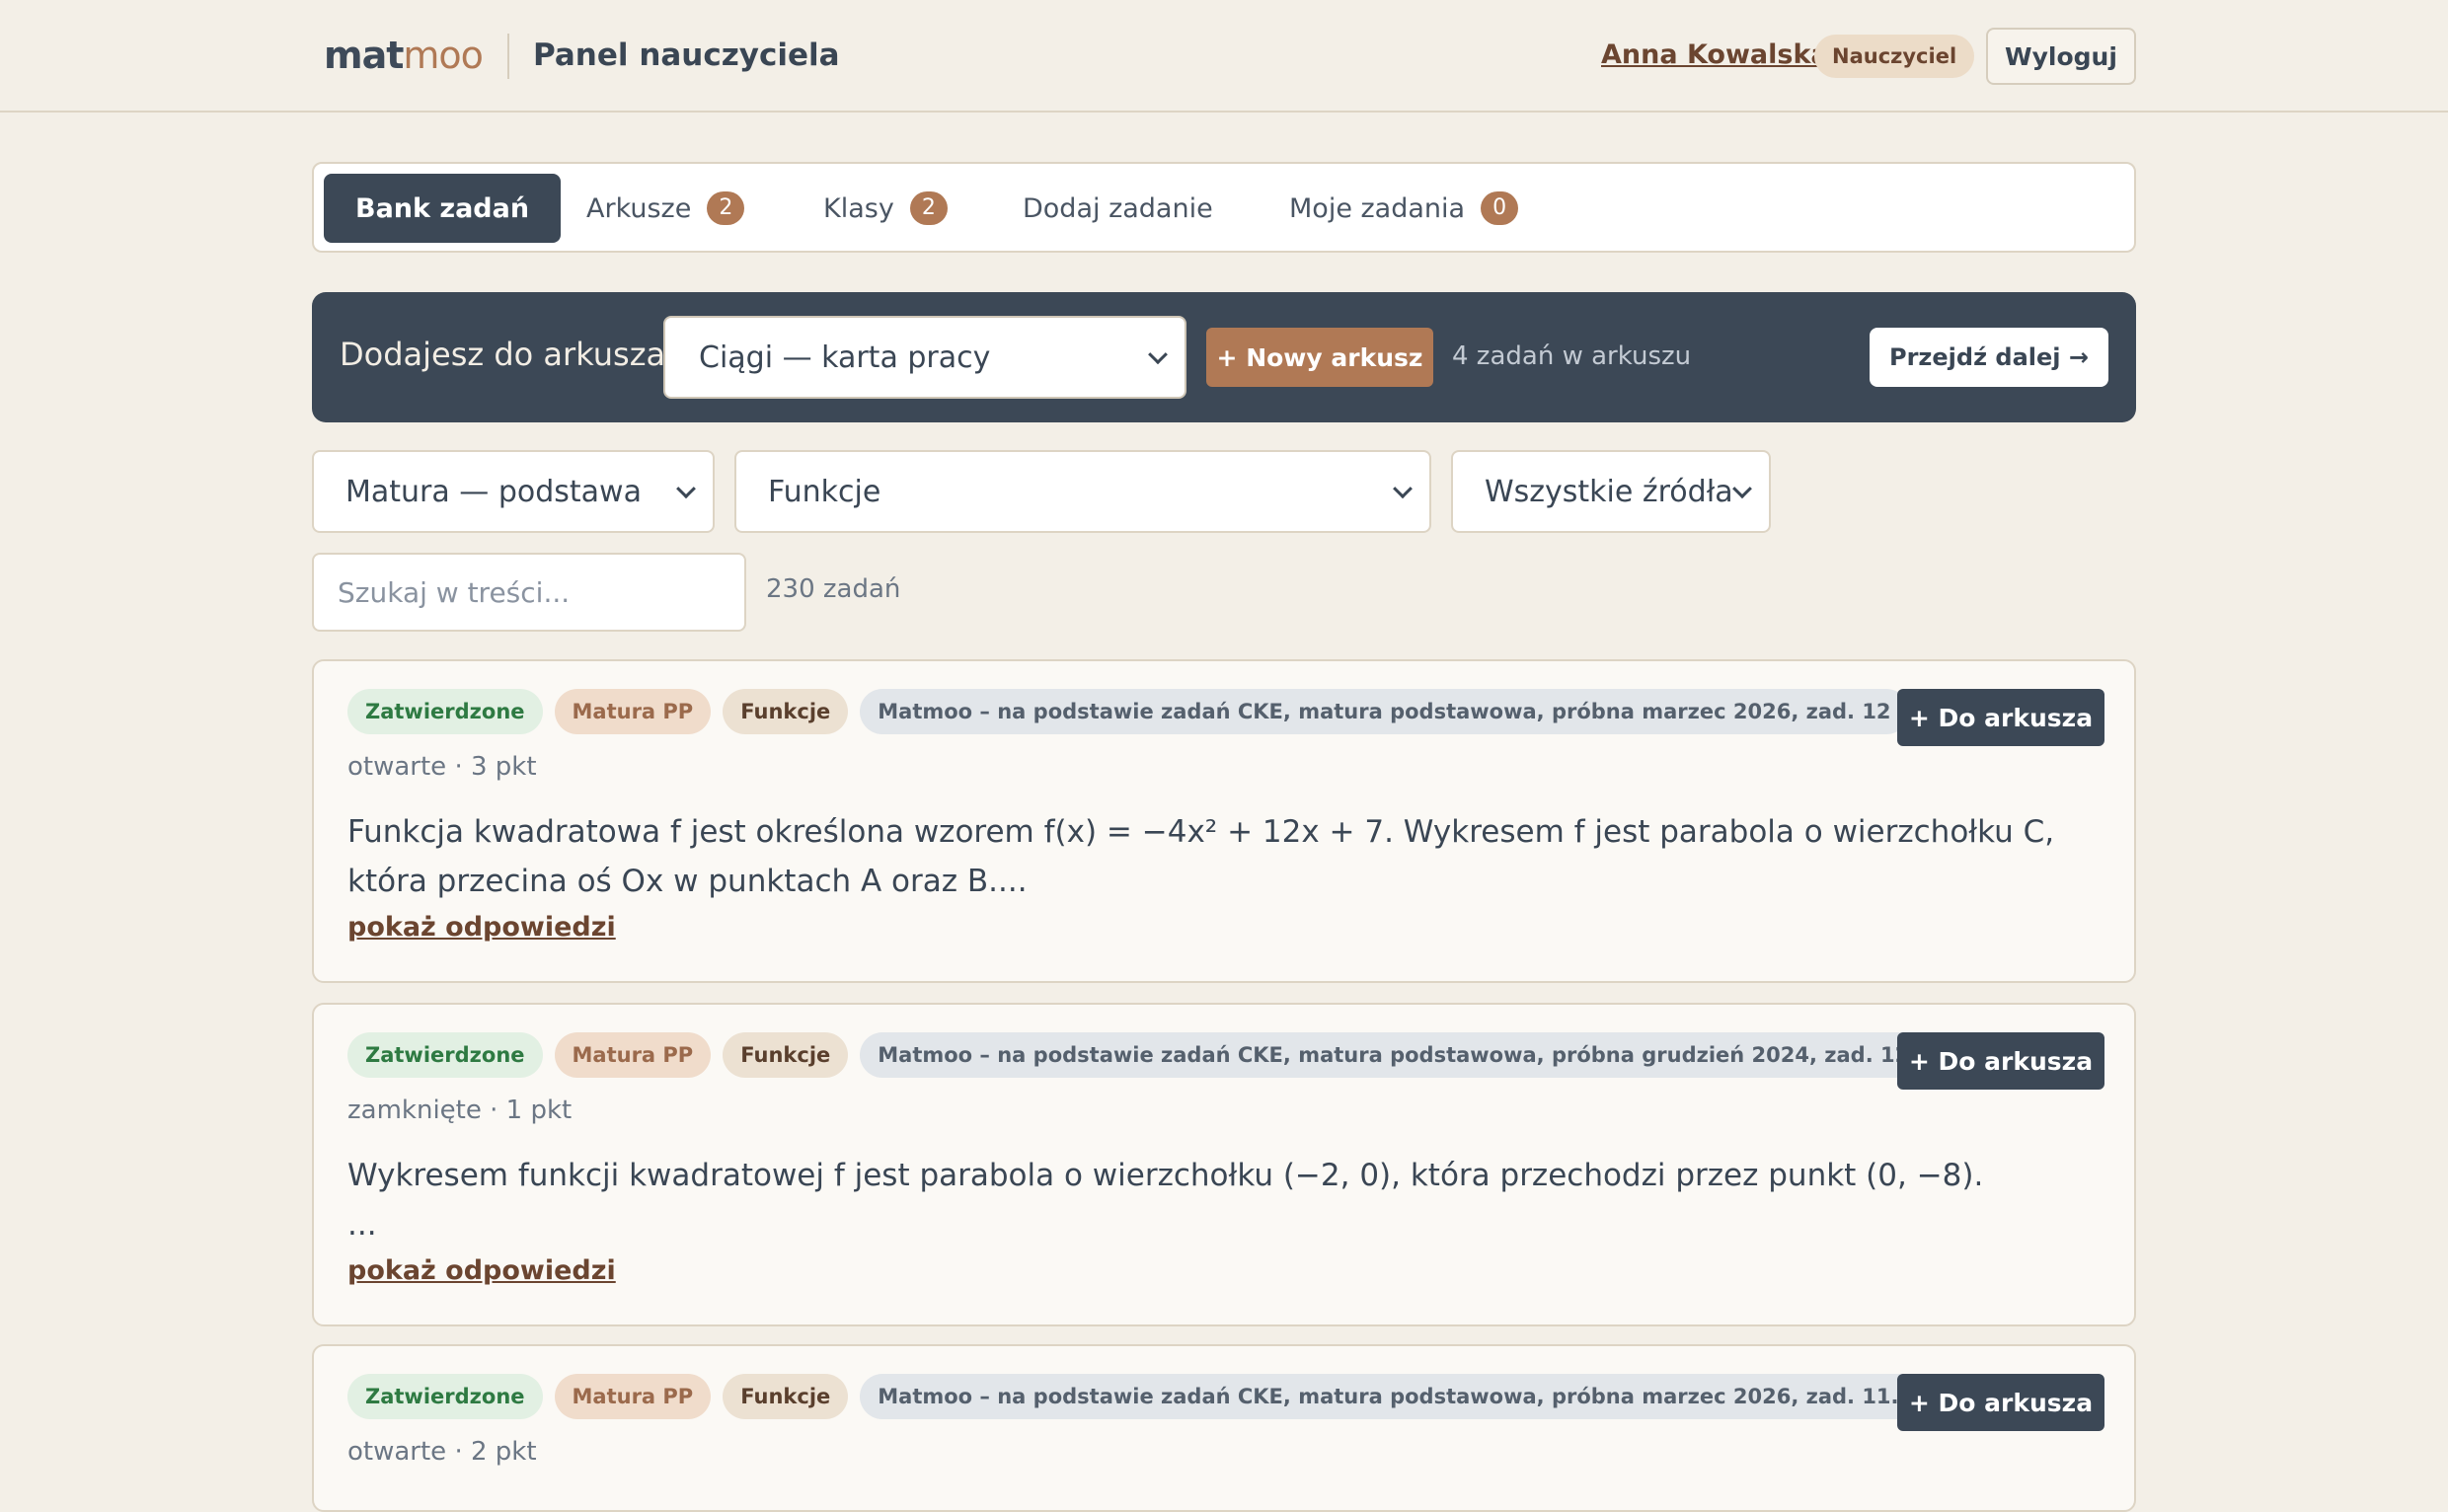 Image resolution: width=2448 pixels, height=1512 pixels. I want to click on task-meta: zamknięte · 1 pkt, so click(460, 1110).